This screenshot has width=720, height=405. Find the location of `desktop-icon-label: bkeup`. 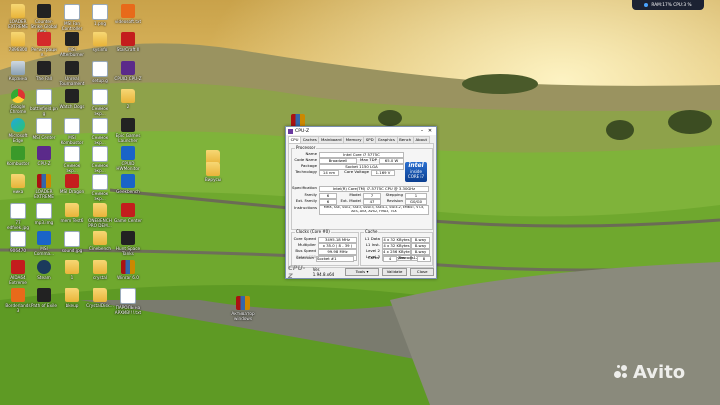

desktop-icon-label: bkeup is located at coordinates (72, 305).